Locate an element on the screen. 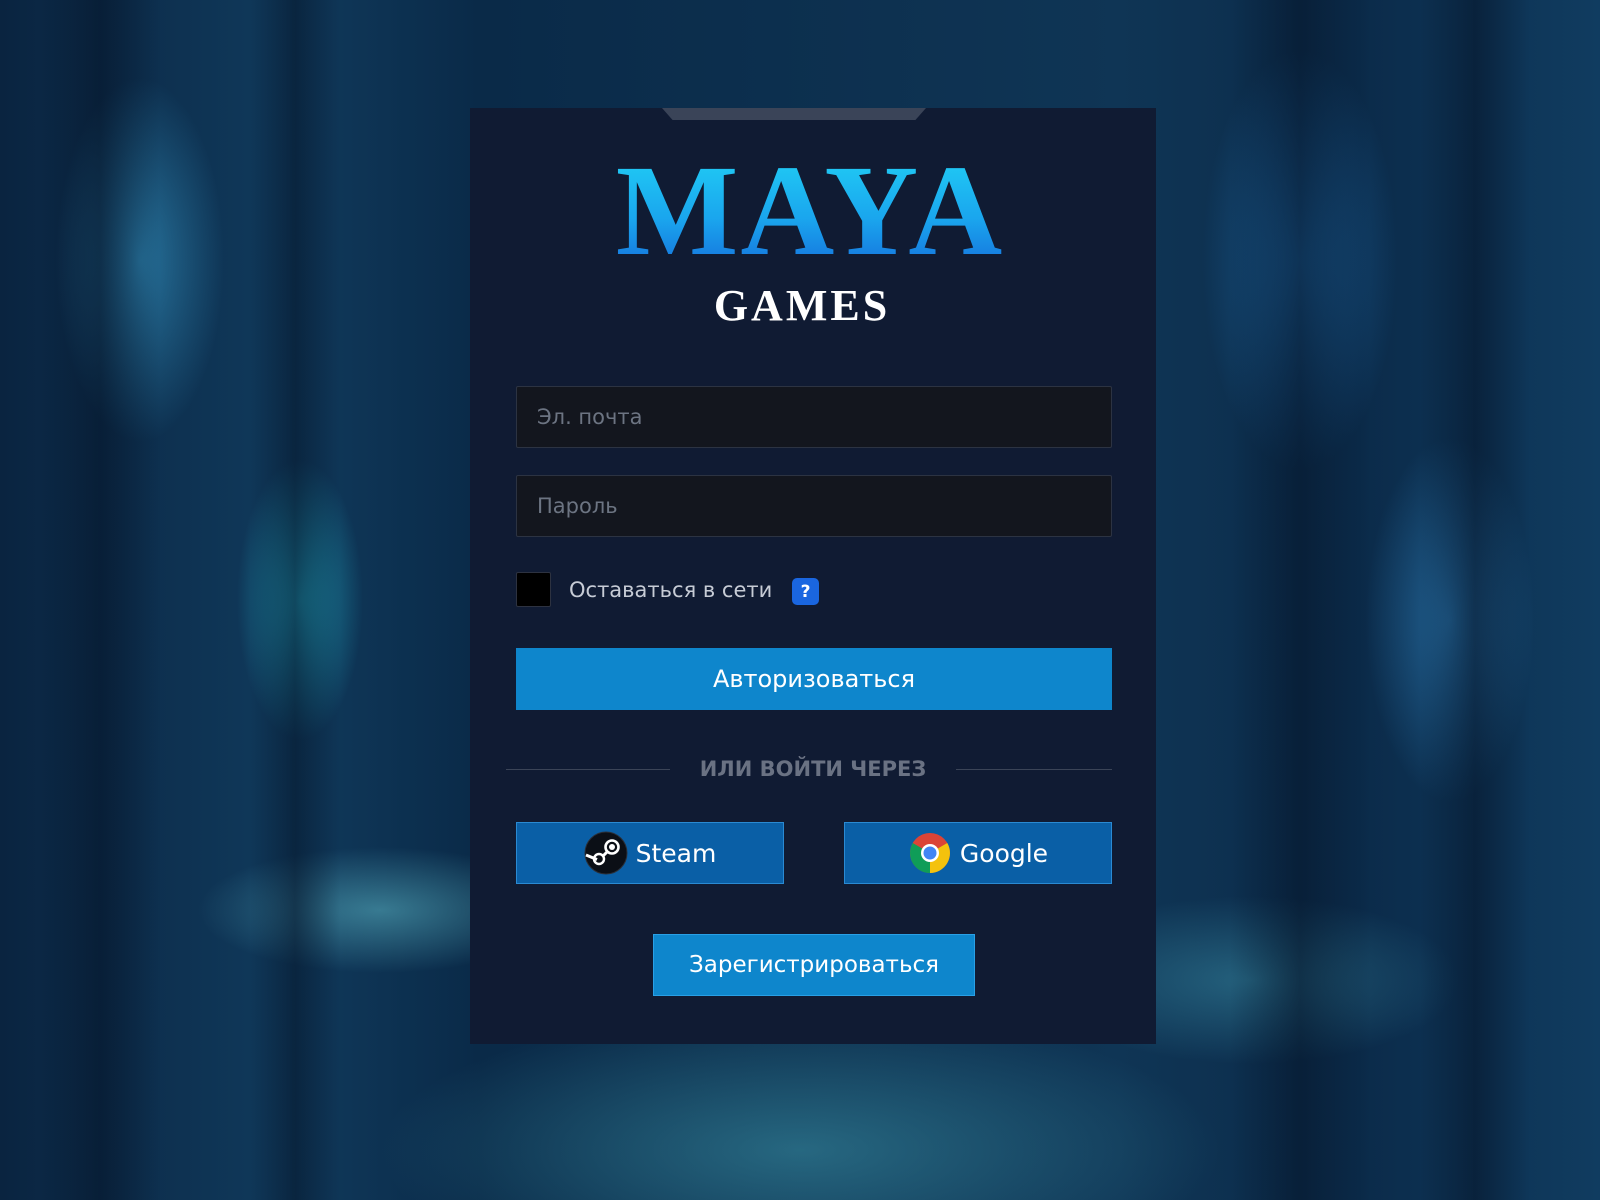 The width and height of the screenshot is (1600, 1200). divider-line-right is located at coordinates (1034, 769).